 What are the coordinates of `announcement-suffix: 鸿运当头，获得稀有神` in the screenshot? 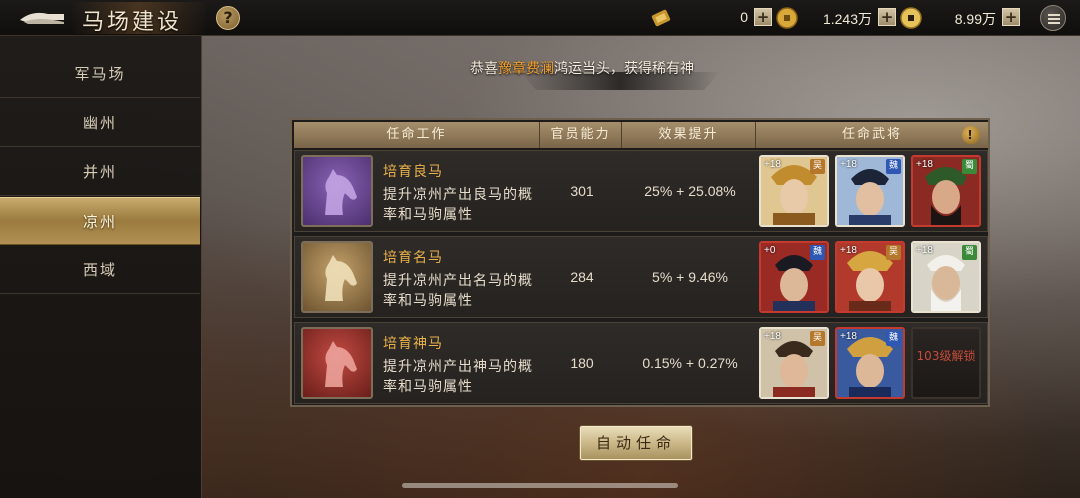 It's located at (624, 69).